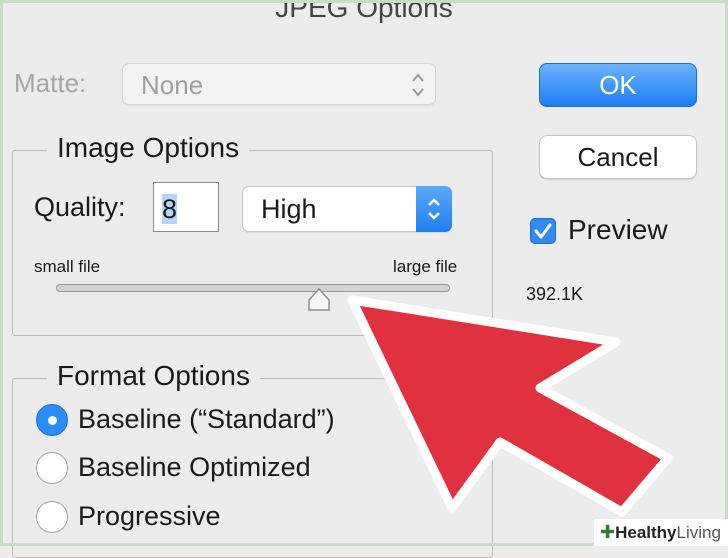 The height and width of the screenshot is (558, 728). Describe the element at coordinates (425, 266) in the screenshot. I see `slider-max-label: large file` at that location.